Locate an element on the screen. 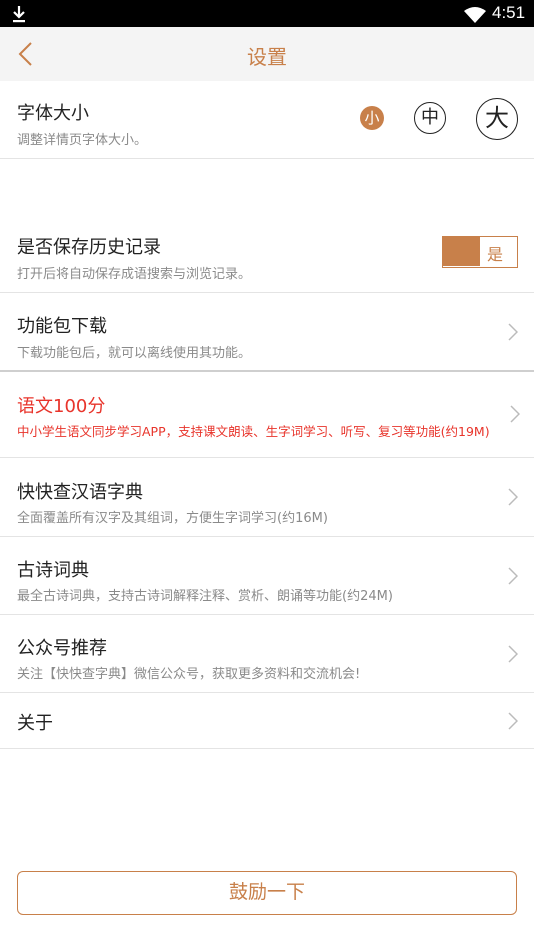  font-size-title: 字体大小 is located at coordinates (53, 113).